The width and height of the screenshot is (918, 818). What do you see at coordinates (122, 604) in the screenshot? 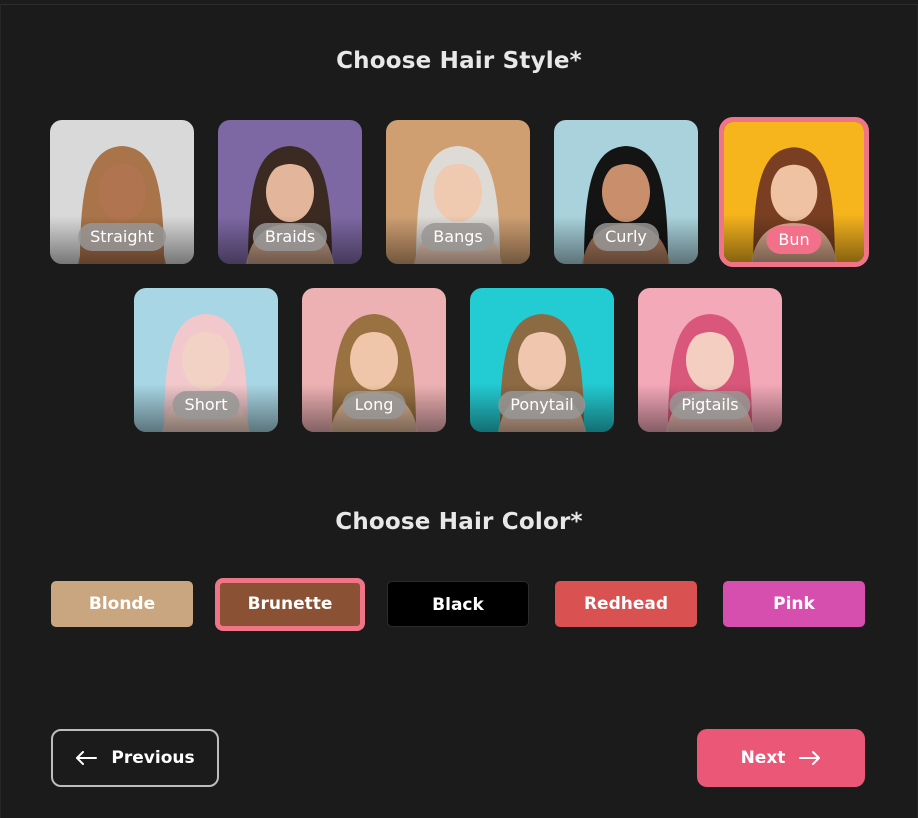
I see `hair-color-blonde-button: Blonde` at bounding box center [122, 604].